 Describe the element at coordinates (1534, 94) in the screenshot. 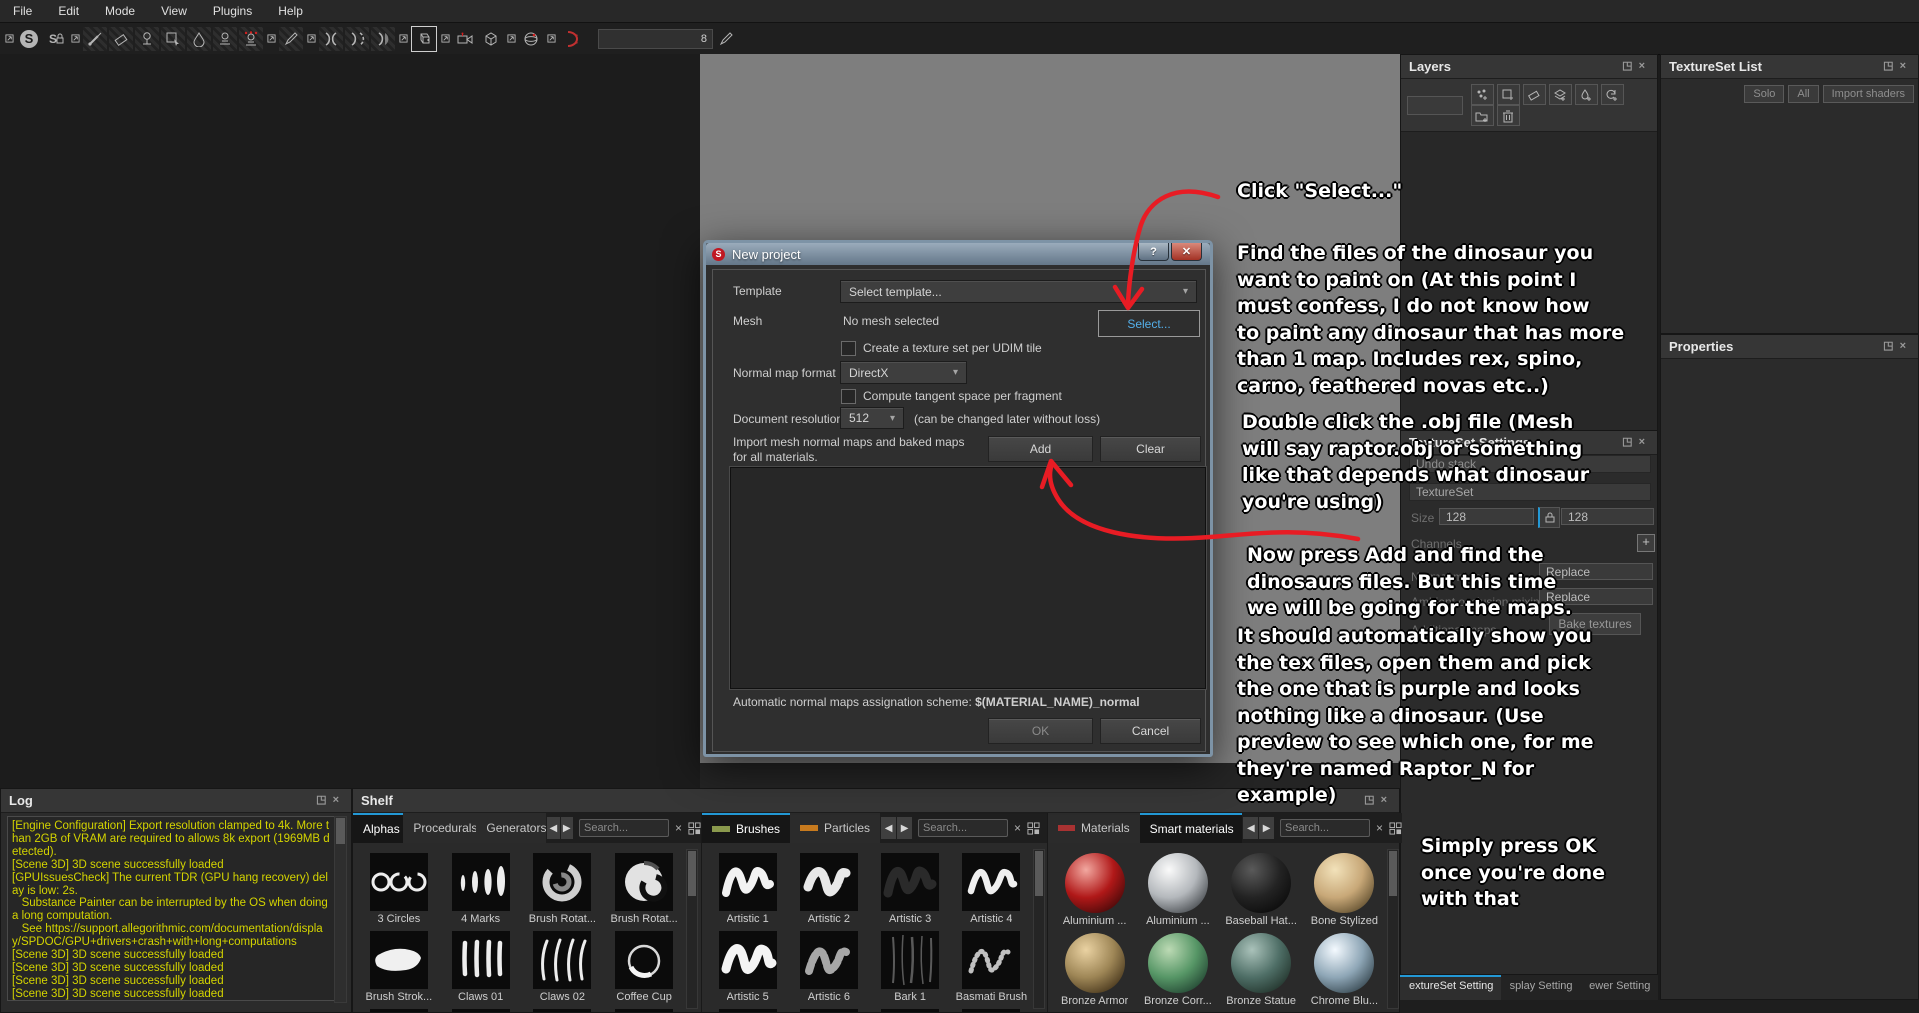

I see `eraser-tool-icon` at that location.